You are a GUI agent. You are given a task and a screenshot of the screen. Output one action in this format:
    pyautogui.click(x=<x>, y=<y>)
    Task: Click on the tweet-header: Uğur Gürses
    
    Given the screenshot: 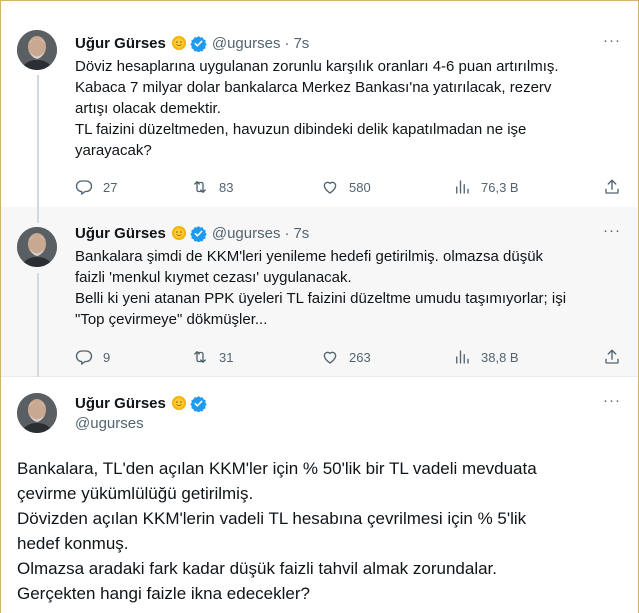 What is the action you would take?
    pyautogui.click(x=141, y=403)
    